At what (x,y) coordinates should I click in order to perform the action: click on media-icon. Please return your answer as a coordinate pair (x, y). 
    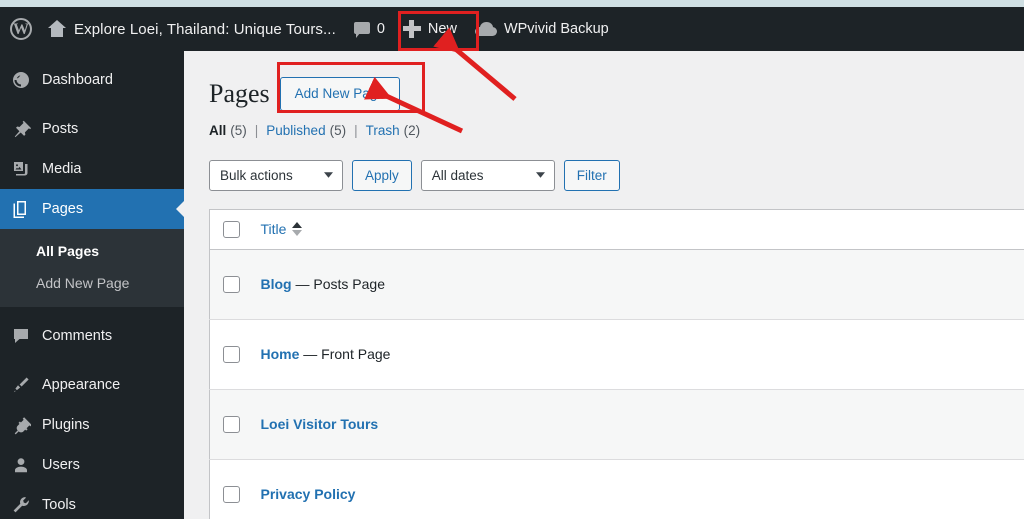
    Looking at the image, I should click on (21, 169).